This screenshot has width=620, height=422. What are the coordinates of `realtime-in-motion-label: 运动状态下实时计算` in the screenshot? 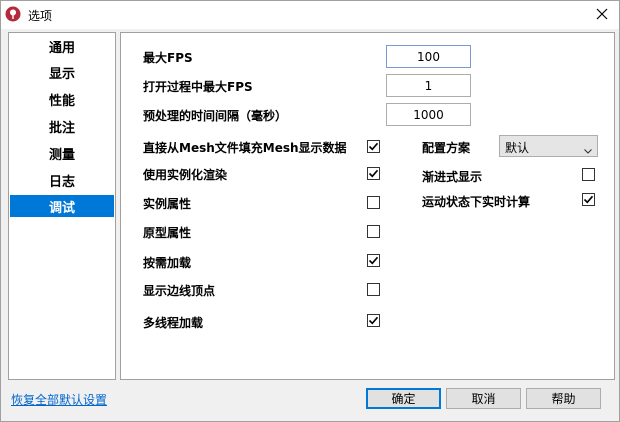 It's located at (476, 202).